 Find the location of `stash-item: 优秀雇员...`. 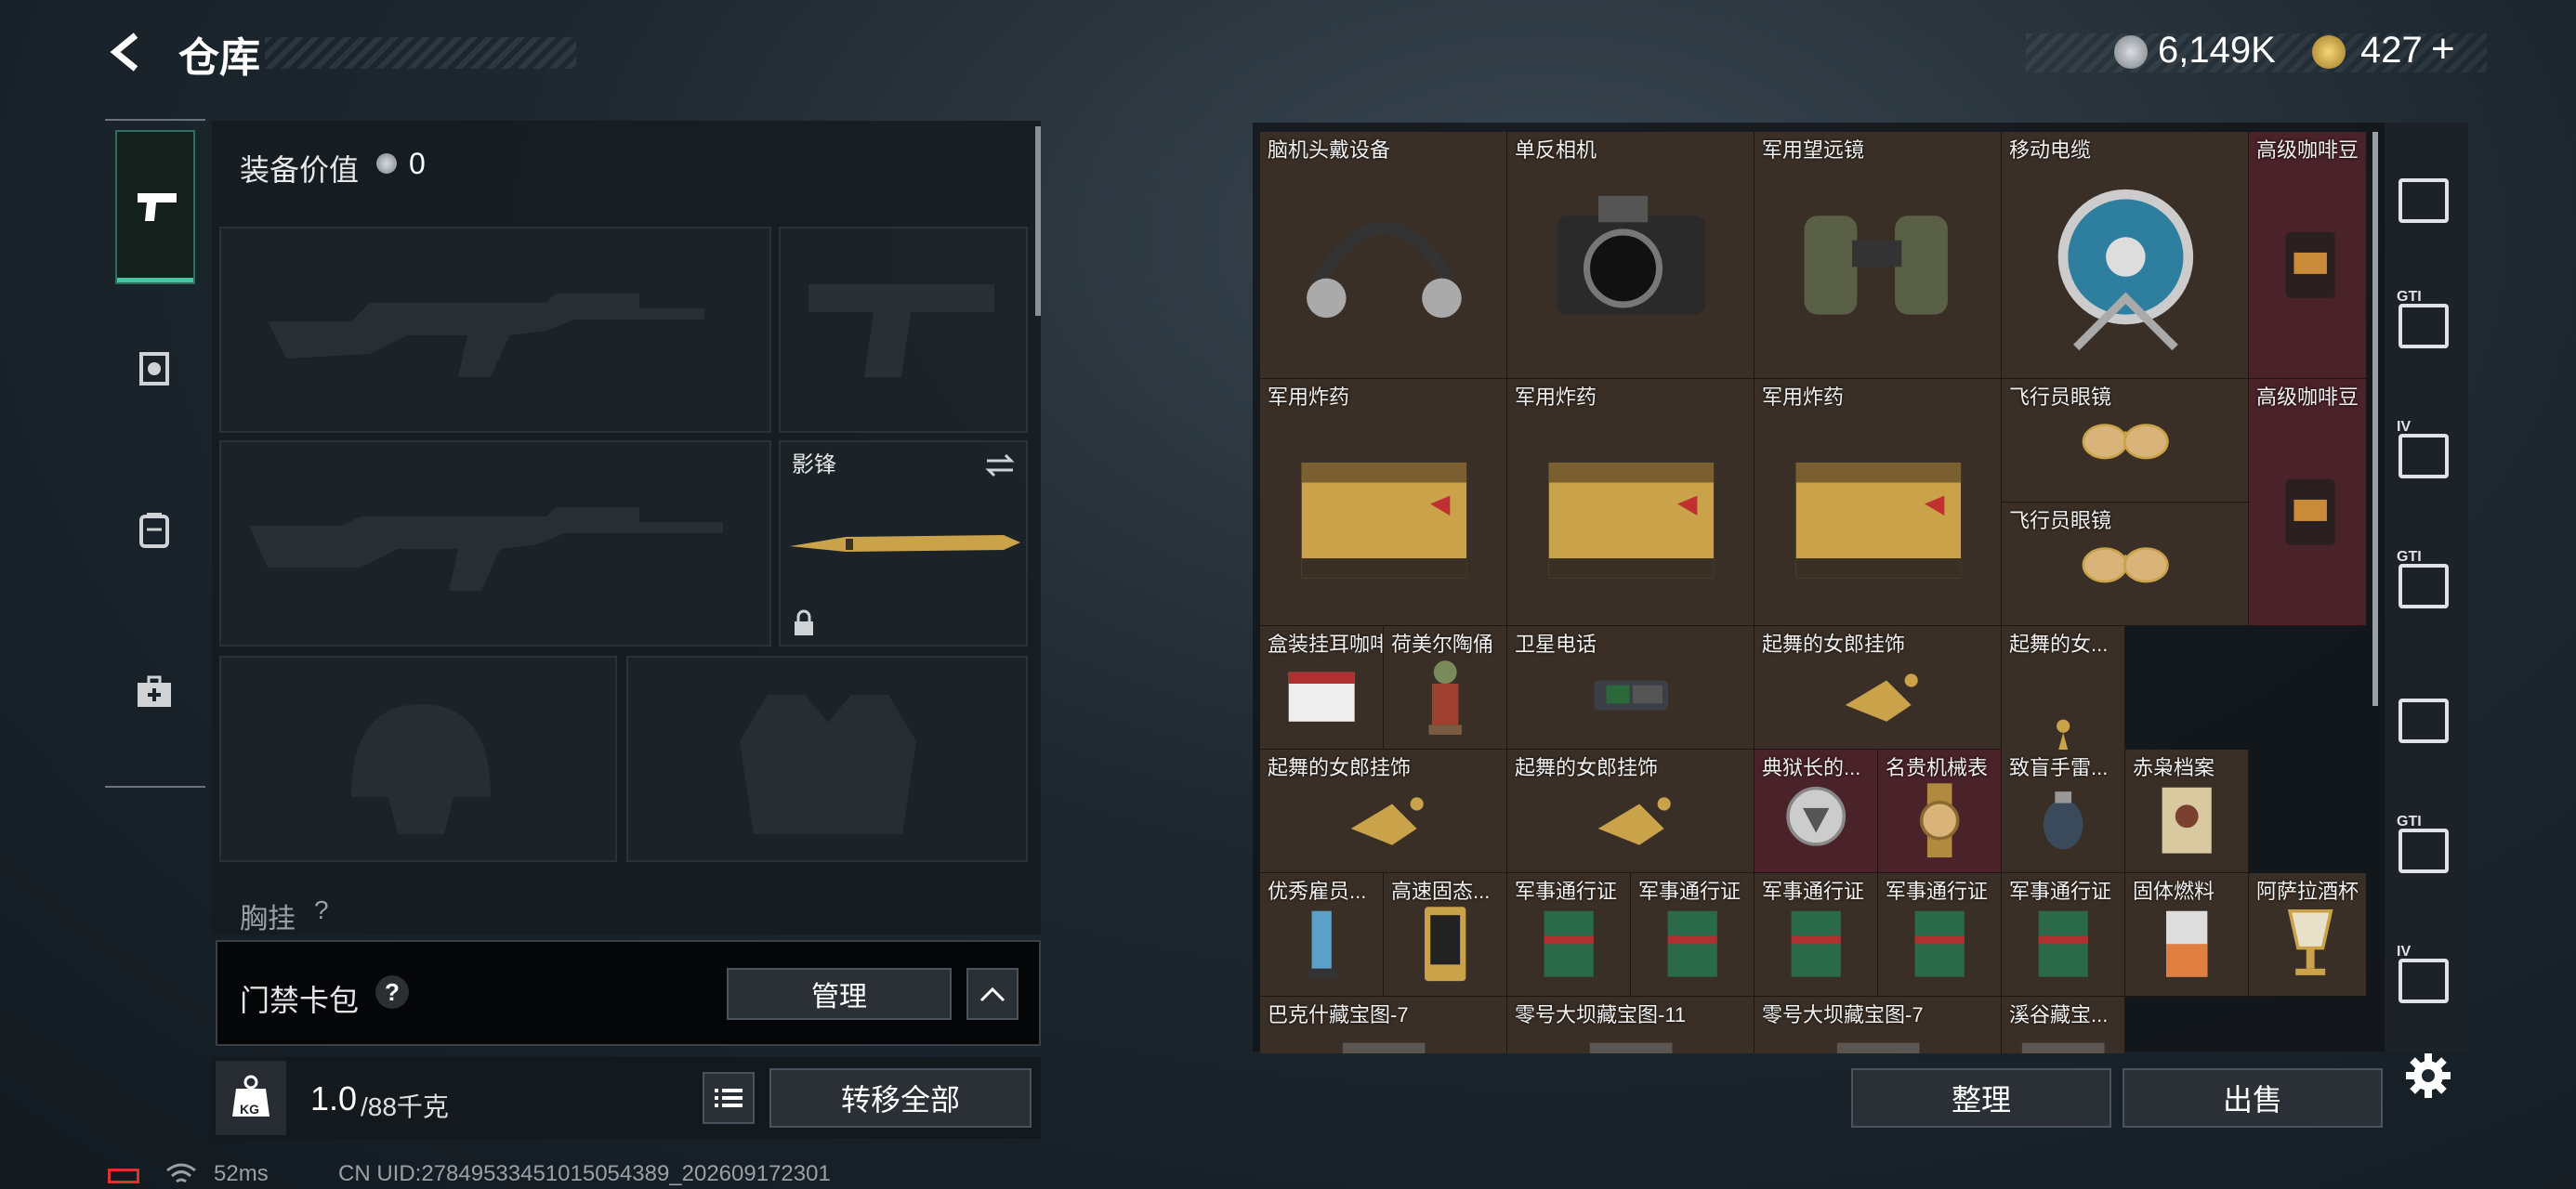

stash-item: 优秀雇员... is located at coordinates (1322, 935).